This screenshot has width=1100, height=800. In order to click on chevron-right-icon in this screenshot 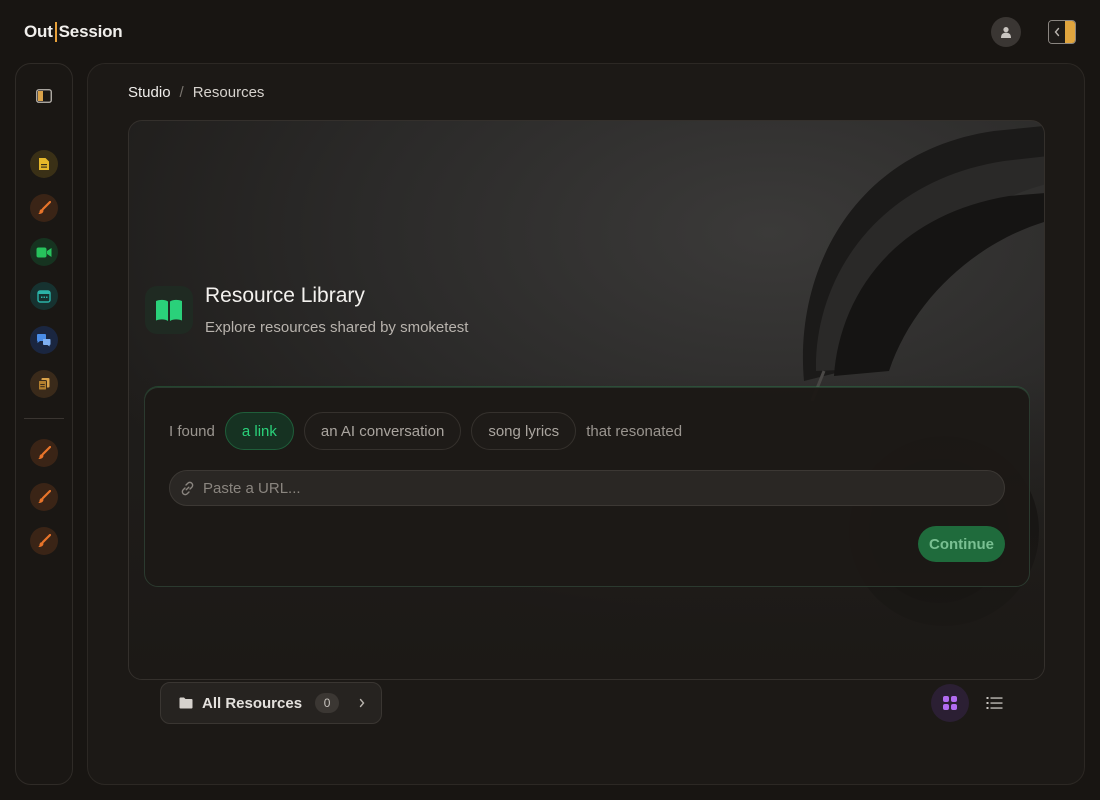, I will do `click(362, 703)`.